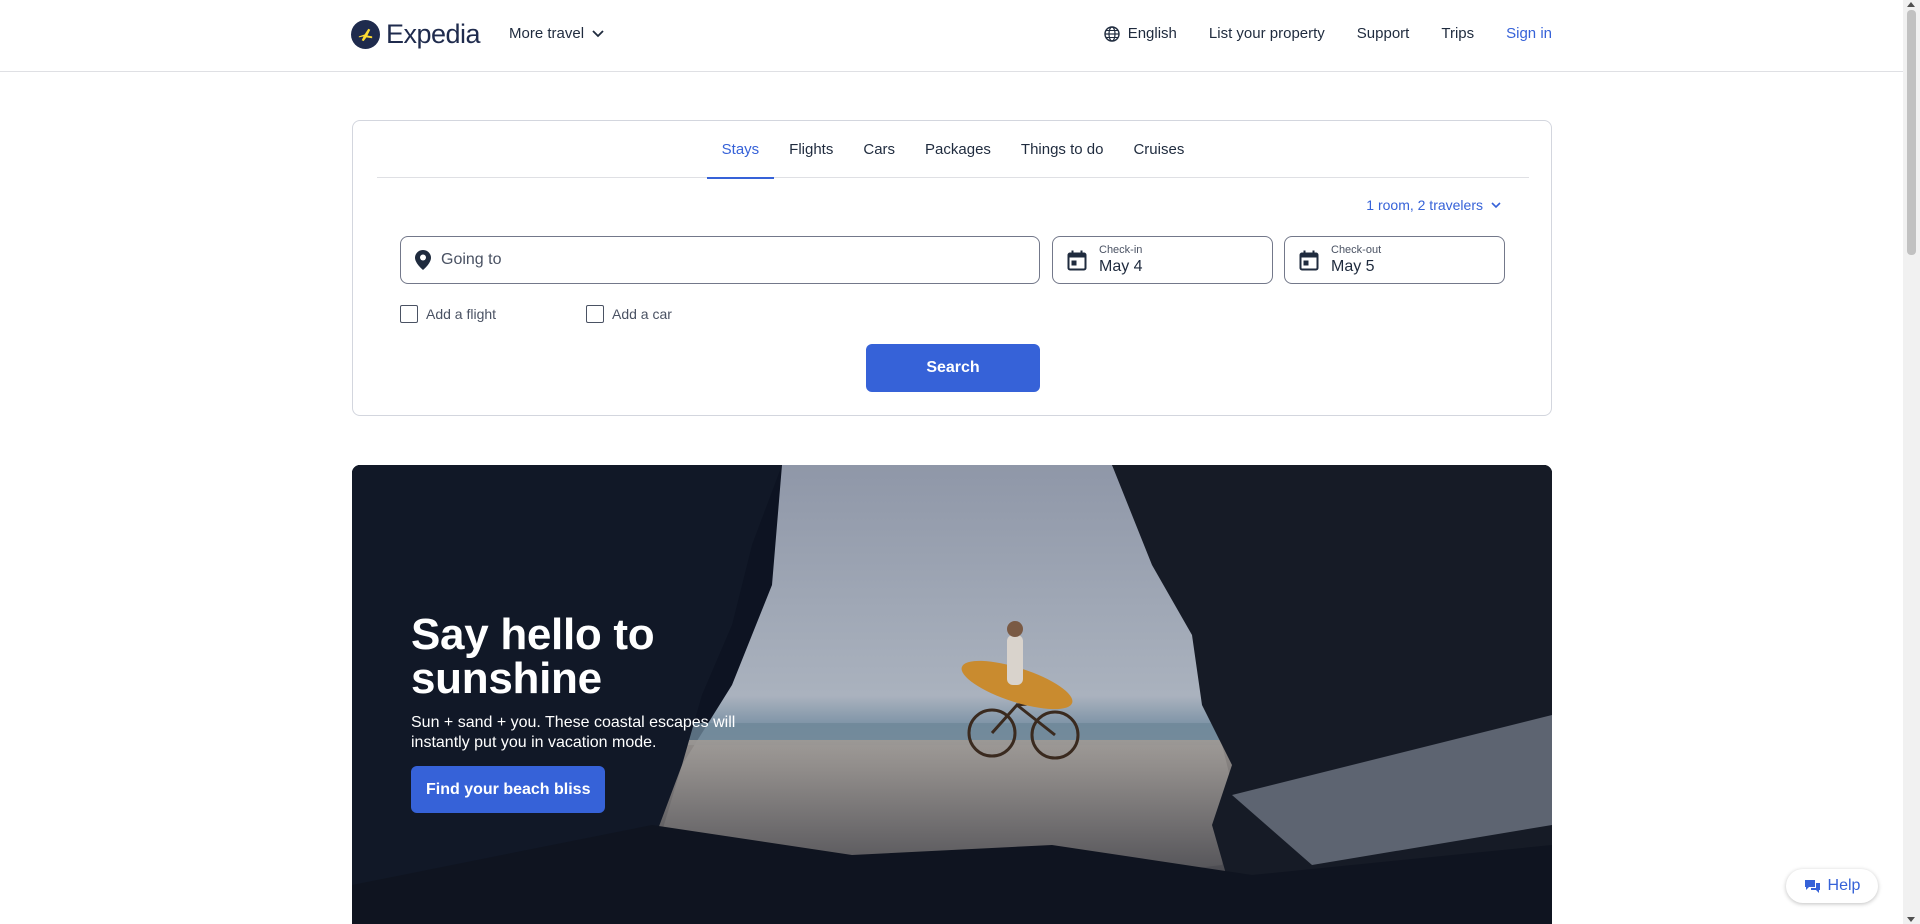  Describe the element at coordinates (461, 314) in the screenshot. I see `add-flight-label: Add a flight` at that location.